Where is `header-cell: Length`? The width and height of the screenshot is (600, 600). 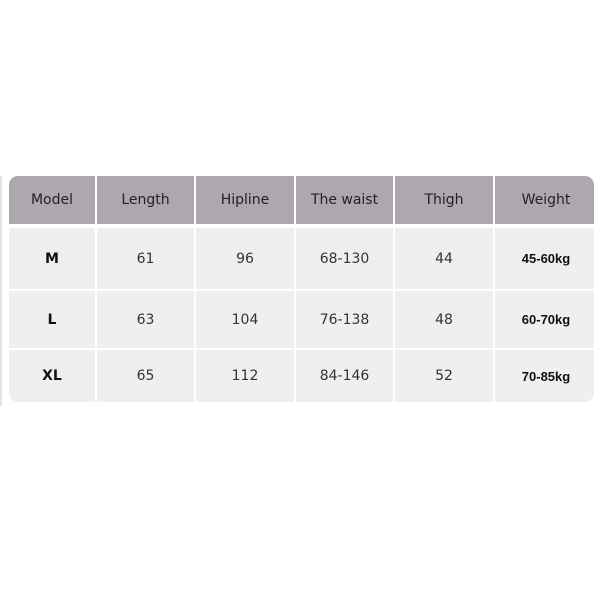
header-cell: Length is located at coordinates (145, 200).